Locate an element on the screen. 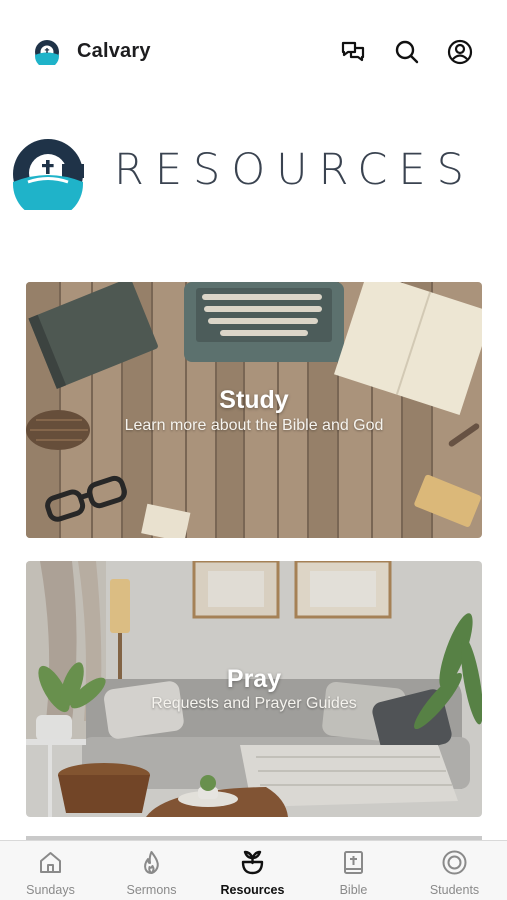 This screenshot has height=900, width=507. search-icon is located at coordinates (407, 52).